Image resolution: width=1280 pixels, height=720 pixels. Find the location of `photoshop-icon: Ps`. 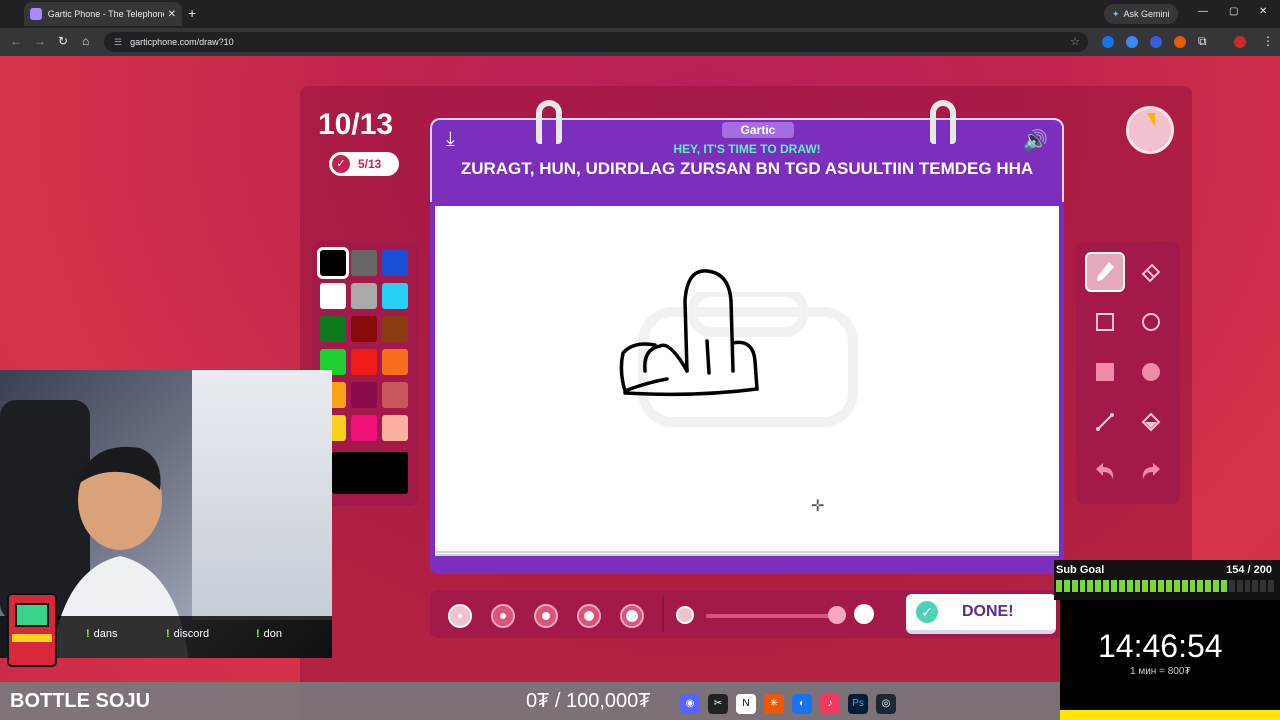

photoshop-icon: Ps is located at coordinates (858, 704).